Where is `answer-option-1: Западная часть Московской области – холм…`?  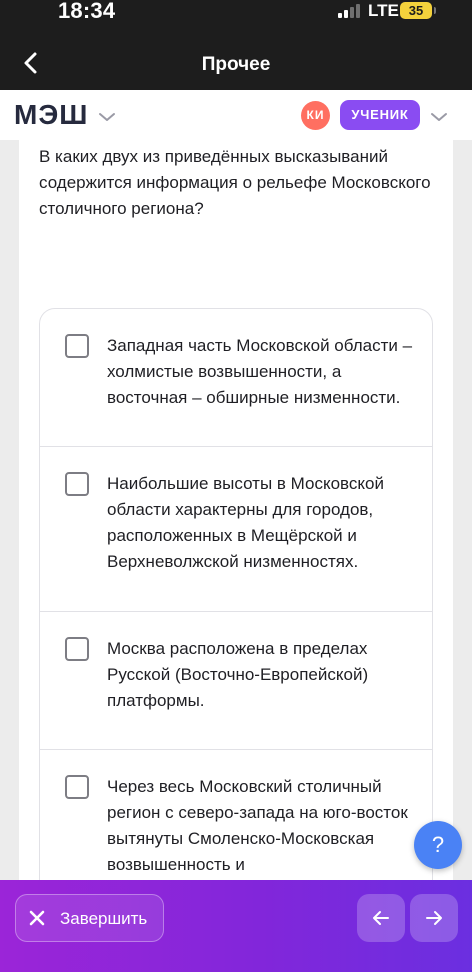
answer-option-1: Западная часть Московской области – холм… is located at coordinates (236, 378).